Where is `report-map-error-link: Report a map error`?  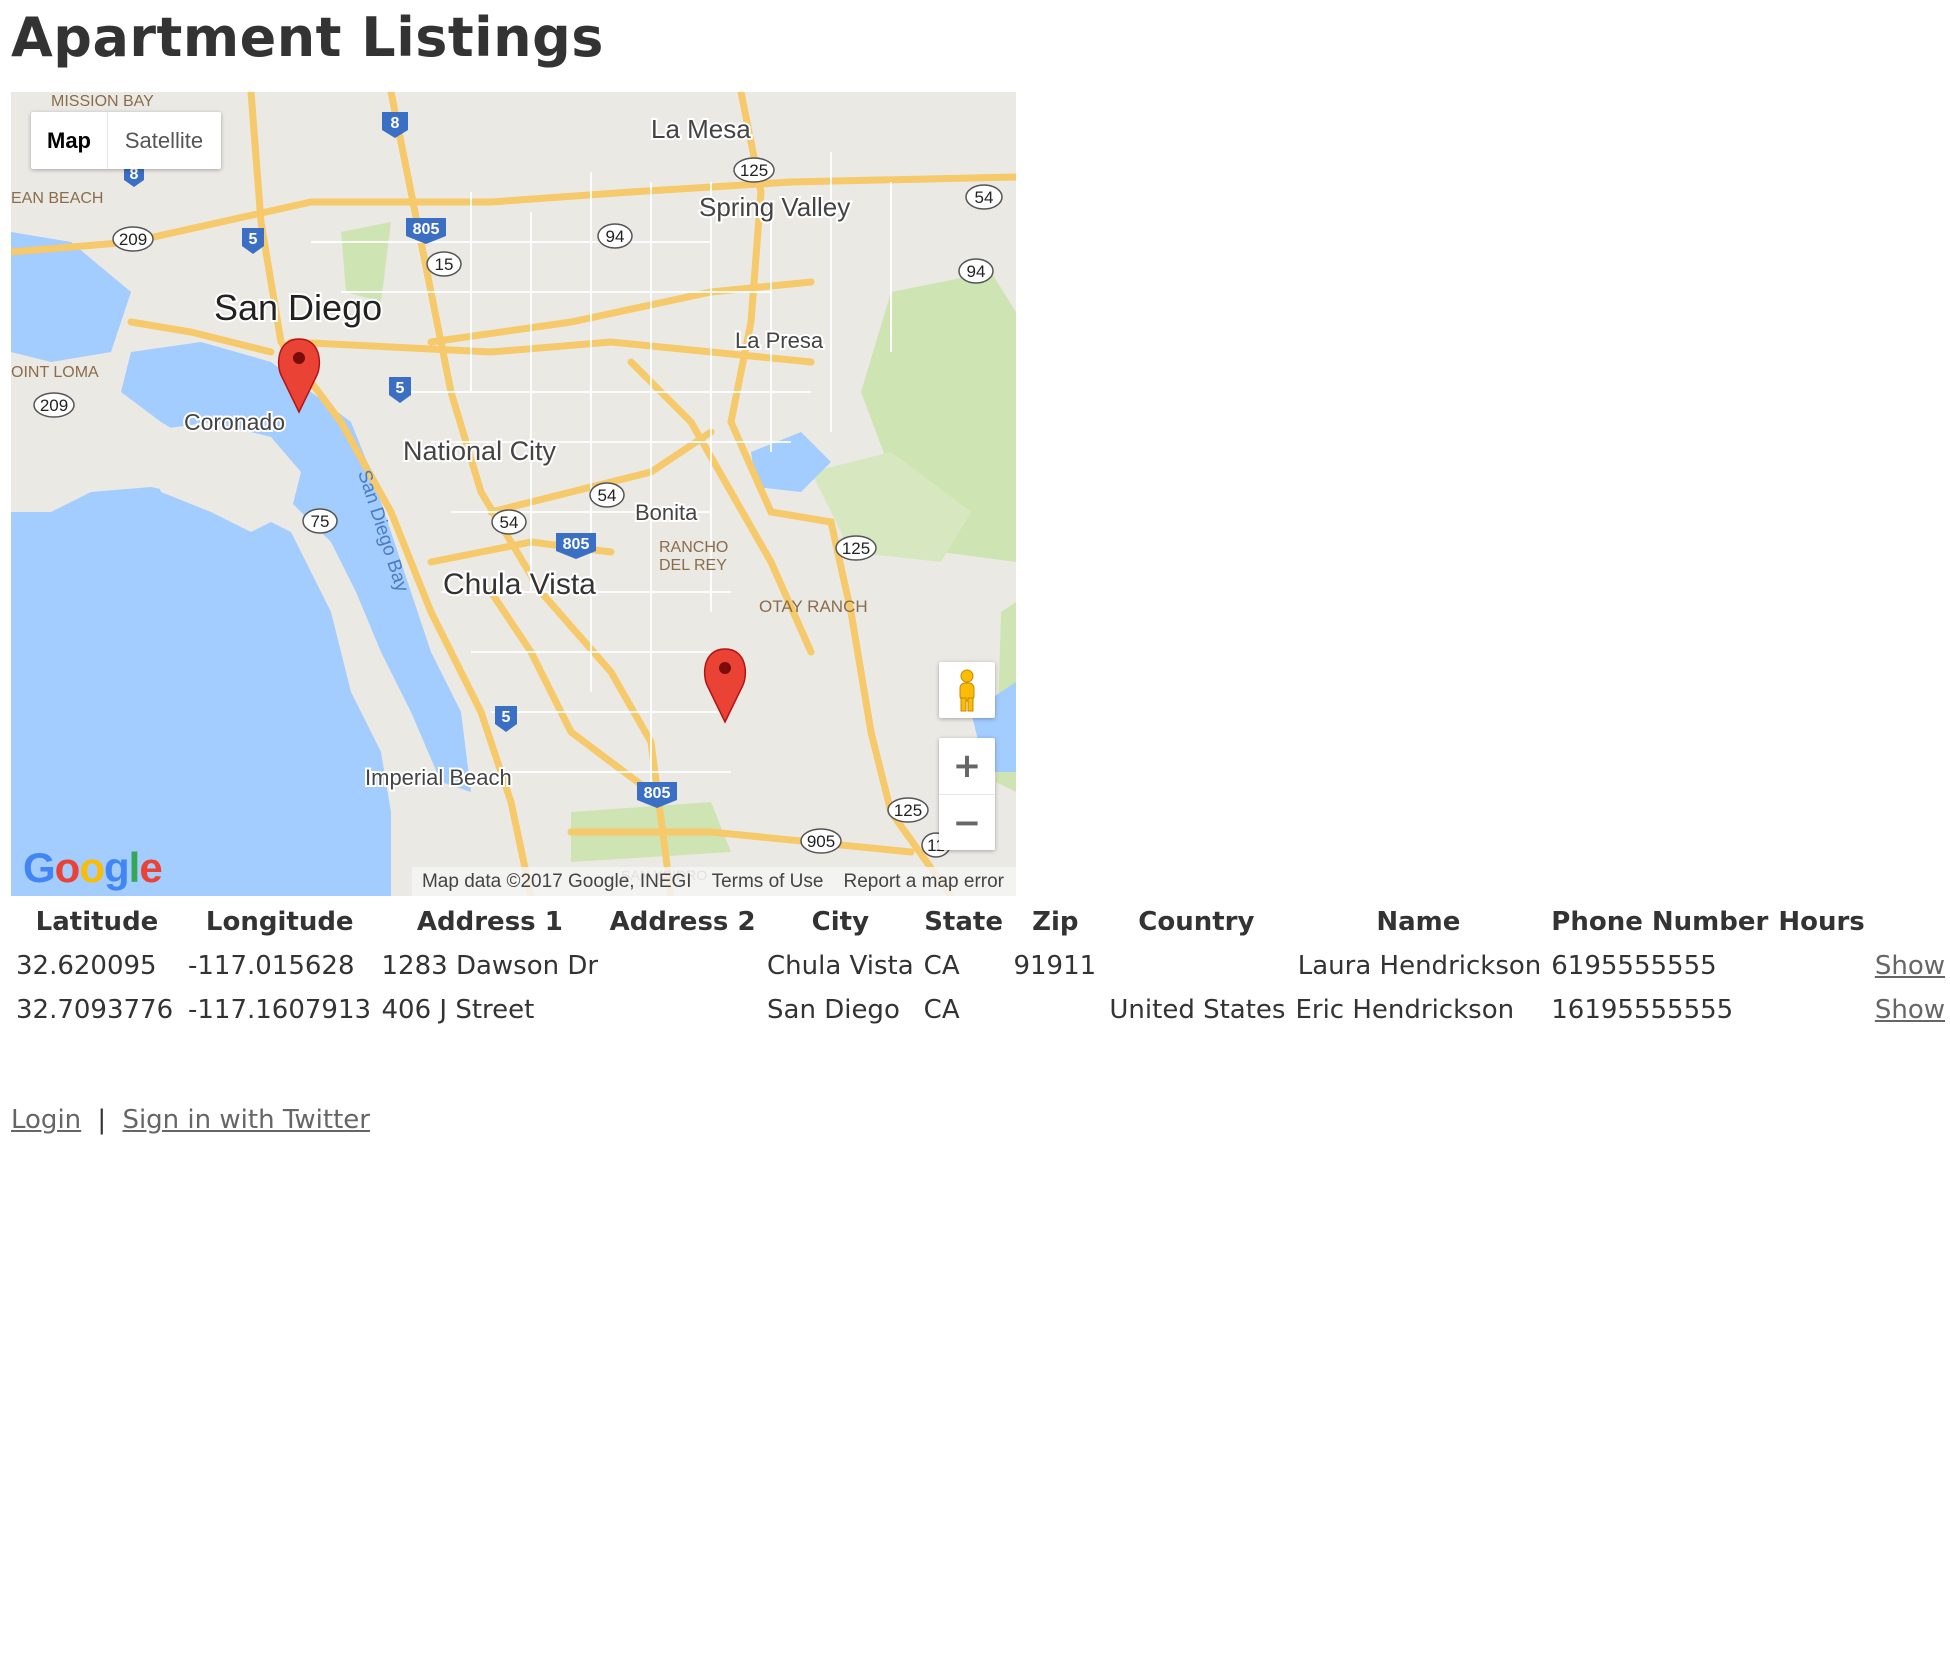
report-map-error-link: Report a map error is located at coordinates (923, 882).